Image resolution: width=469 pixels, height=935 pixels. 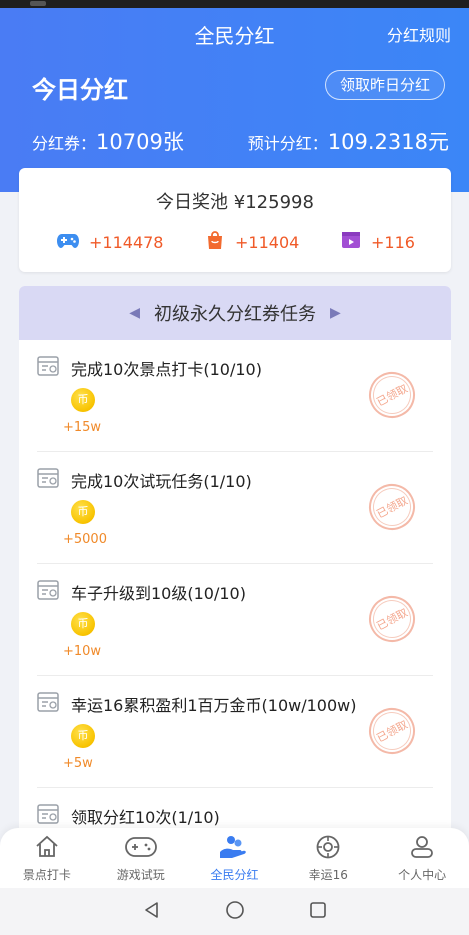 I want to click on task-panel-header: ◀ 初级永久分红券任务 ▶, so click(x=235, y=313).